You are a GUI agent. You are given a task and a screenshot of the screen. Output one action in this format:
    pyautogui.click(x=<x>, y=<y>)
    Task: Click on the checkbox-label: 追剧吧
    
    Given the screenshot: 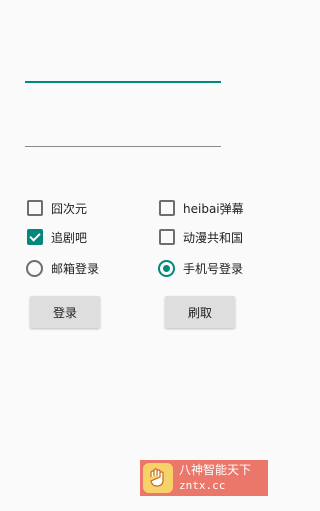 What is the action you would take?
    pyautogui.click(x=69, y=237)
    